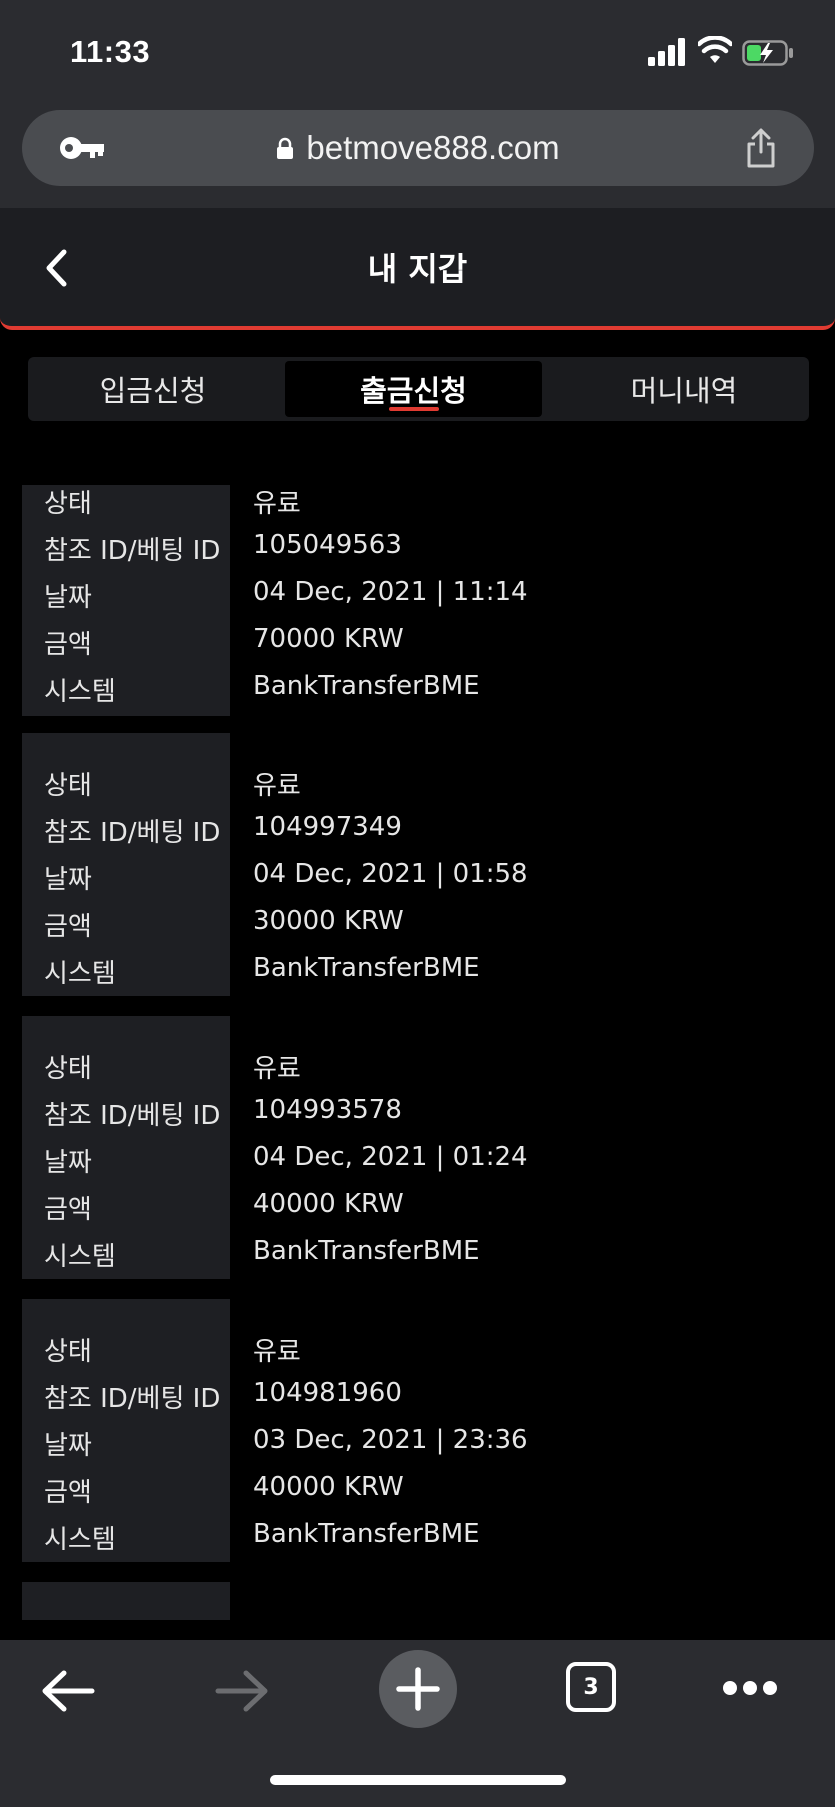 The height and width of the screenshot is (1807, 835). I want to click on tab-label: 머니내역, so click(684, 391).